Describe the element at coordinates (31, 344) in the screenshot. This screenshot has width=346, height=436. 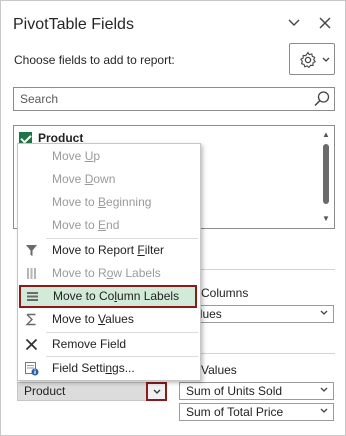
I see `remove-icon` at that location.